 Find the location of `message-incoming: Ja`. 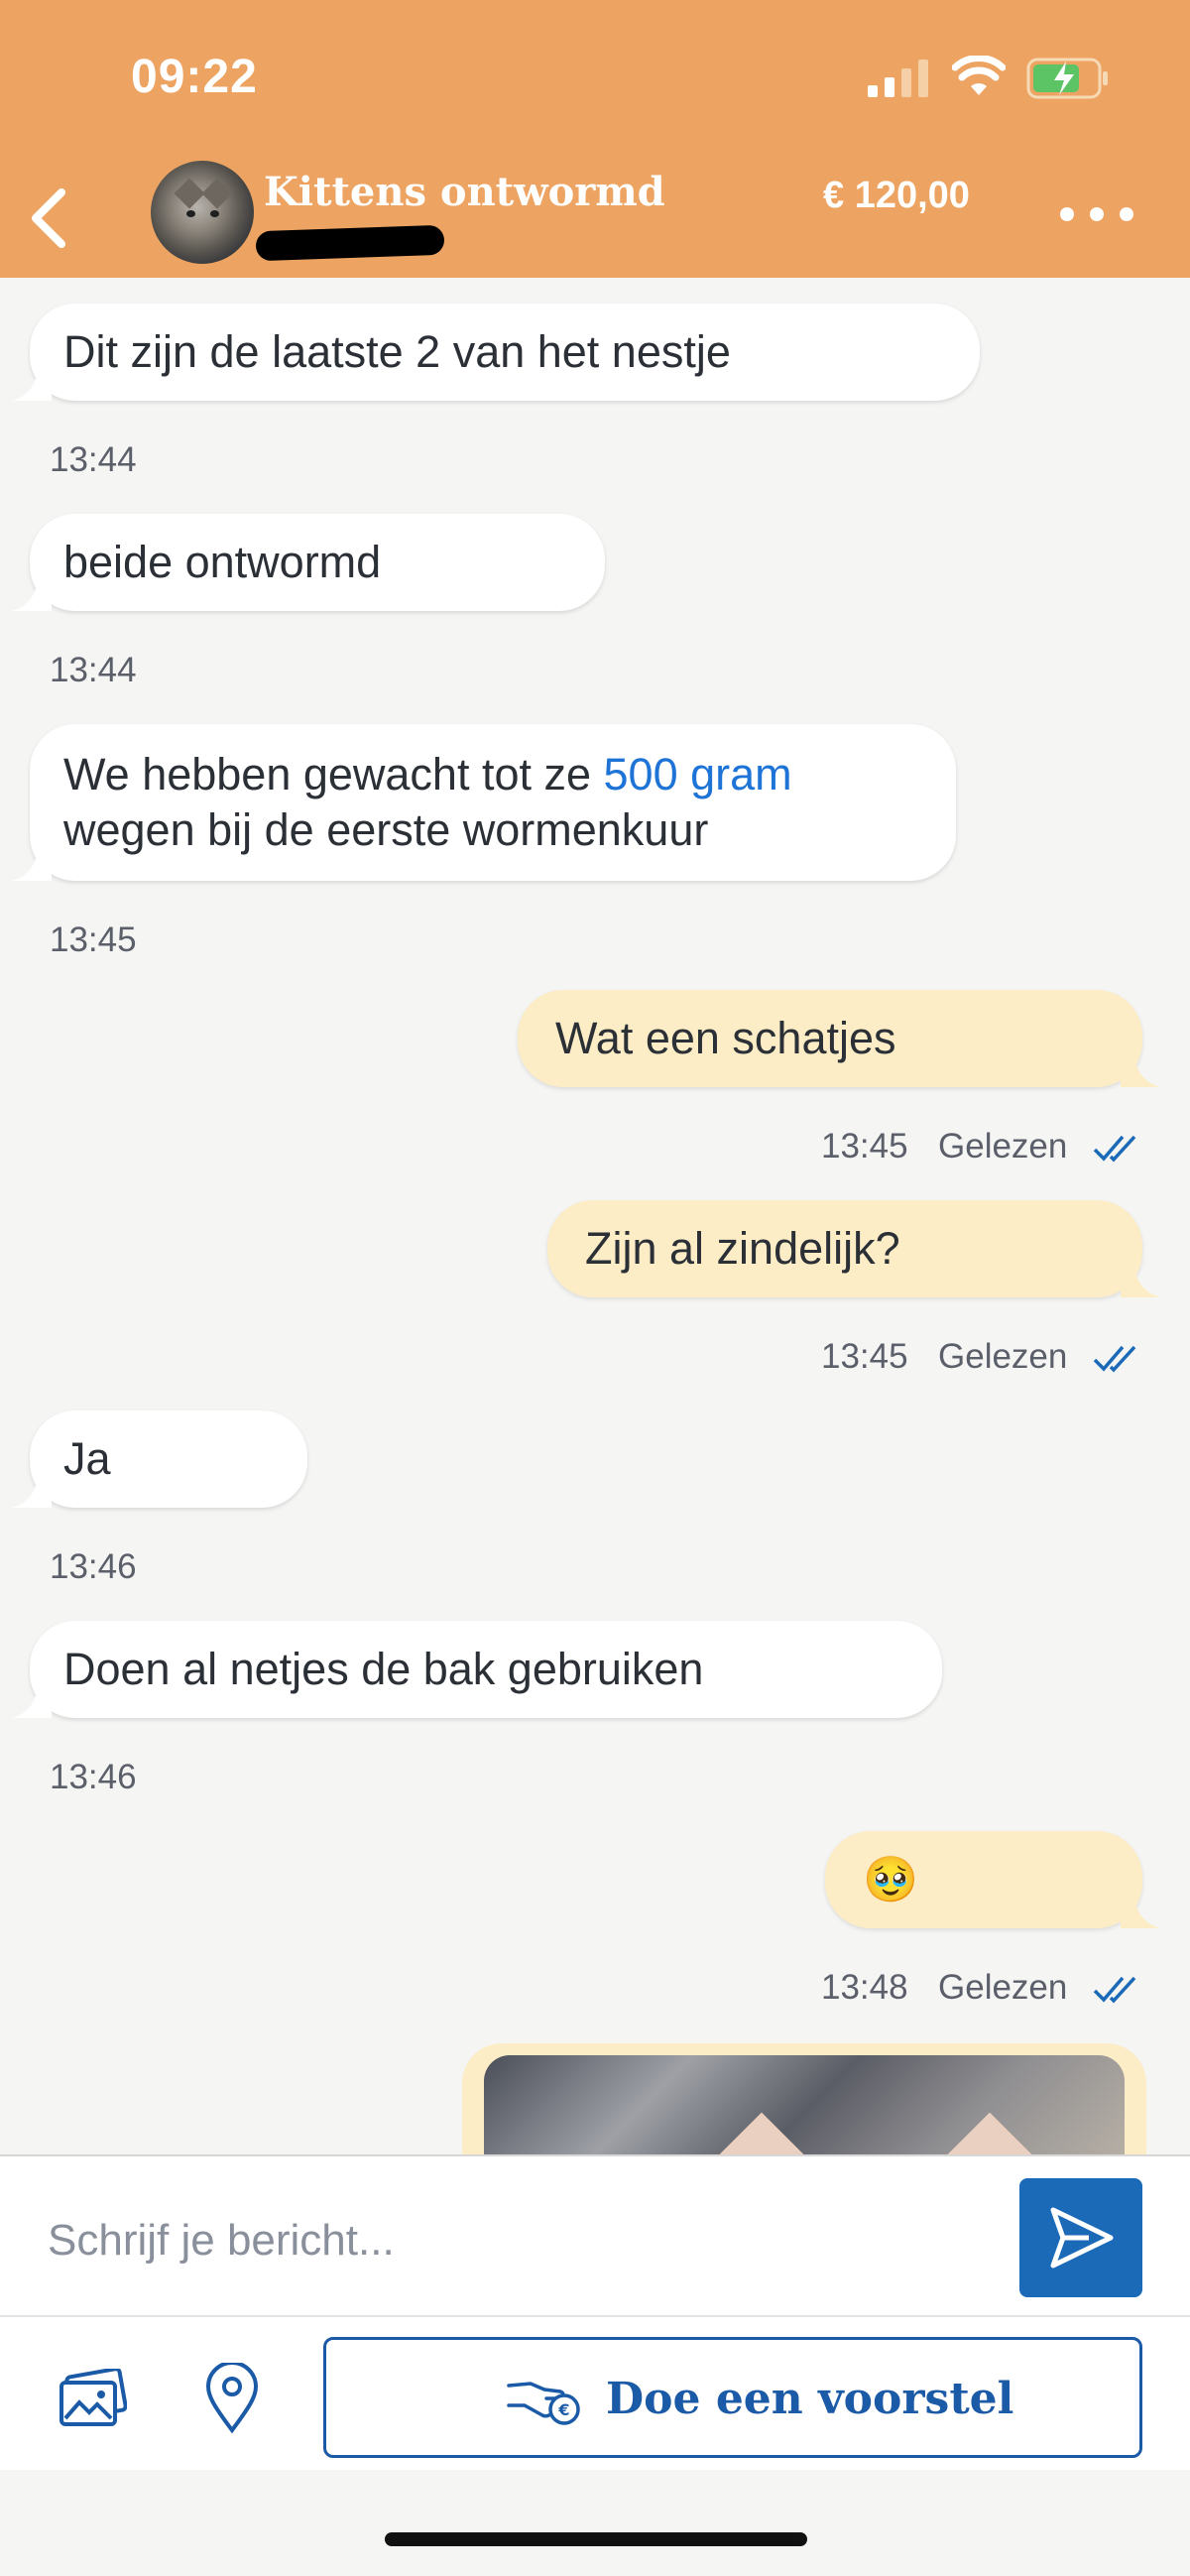

message-incoming: Ja is located at coordinates (159, 1459).